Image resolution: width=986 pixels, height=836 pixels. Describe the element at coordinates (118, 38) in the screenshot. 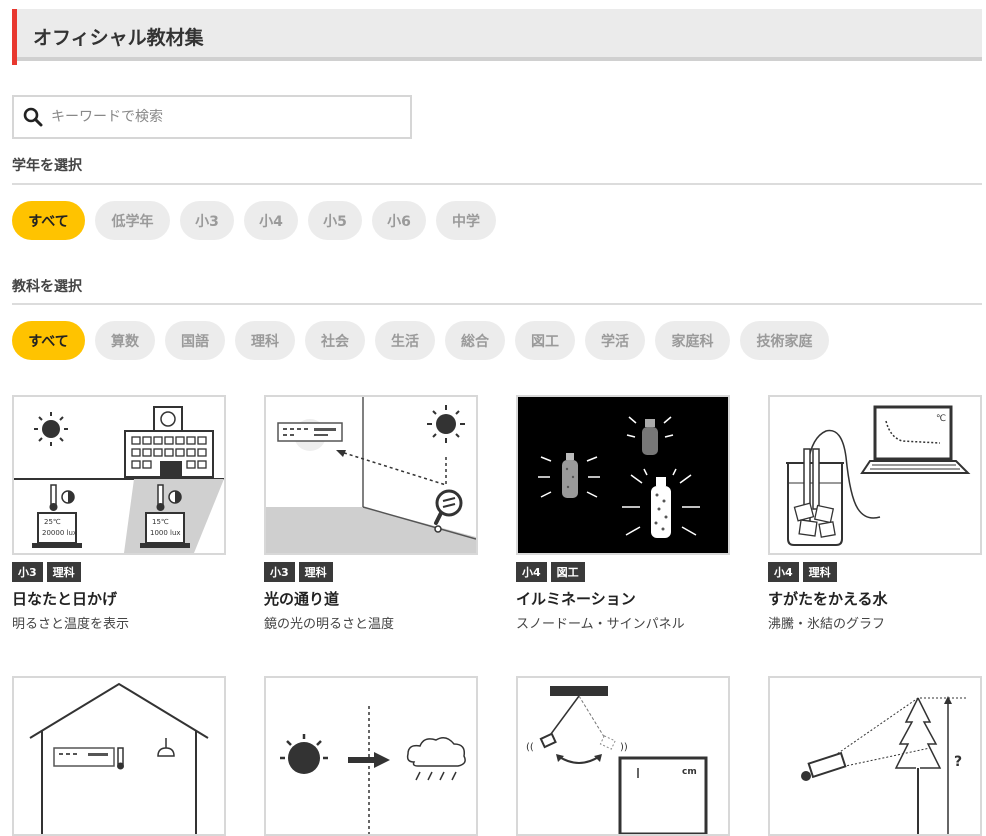

I see `page-title: オフィシャル教材集` at that location.